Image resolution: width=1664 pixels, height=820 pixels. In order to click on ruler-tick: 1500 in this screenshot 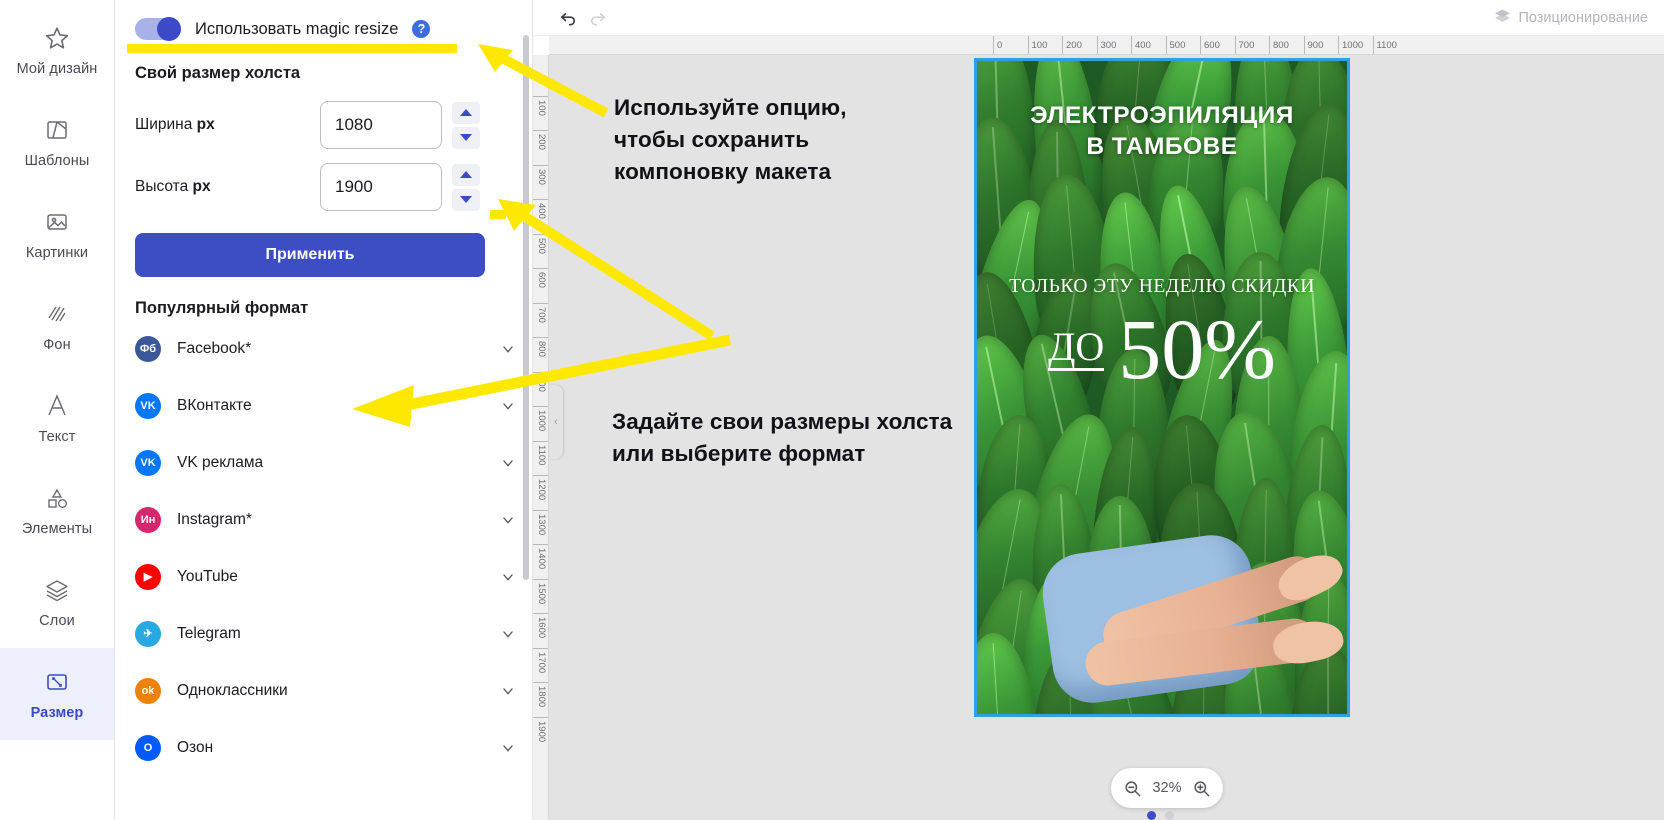, I will do `click(540, 591)`.